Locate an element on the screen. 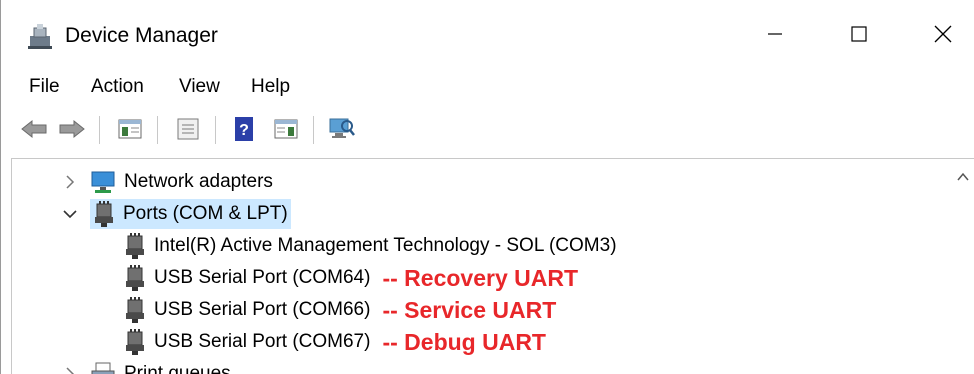 This screenshot has height=374, width=974. menu-help: Help is located at coordinates (270, 87).